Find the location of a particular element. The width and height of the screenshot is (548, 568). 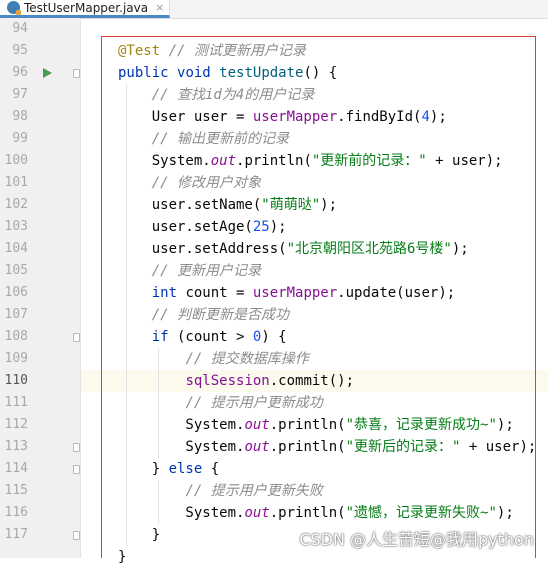

line-number: 96 is located at coordinates (20, 72).